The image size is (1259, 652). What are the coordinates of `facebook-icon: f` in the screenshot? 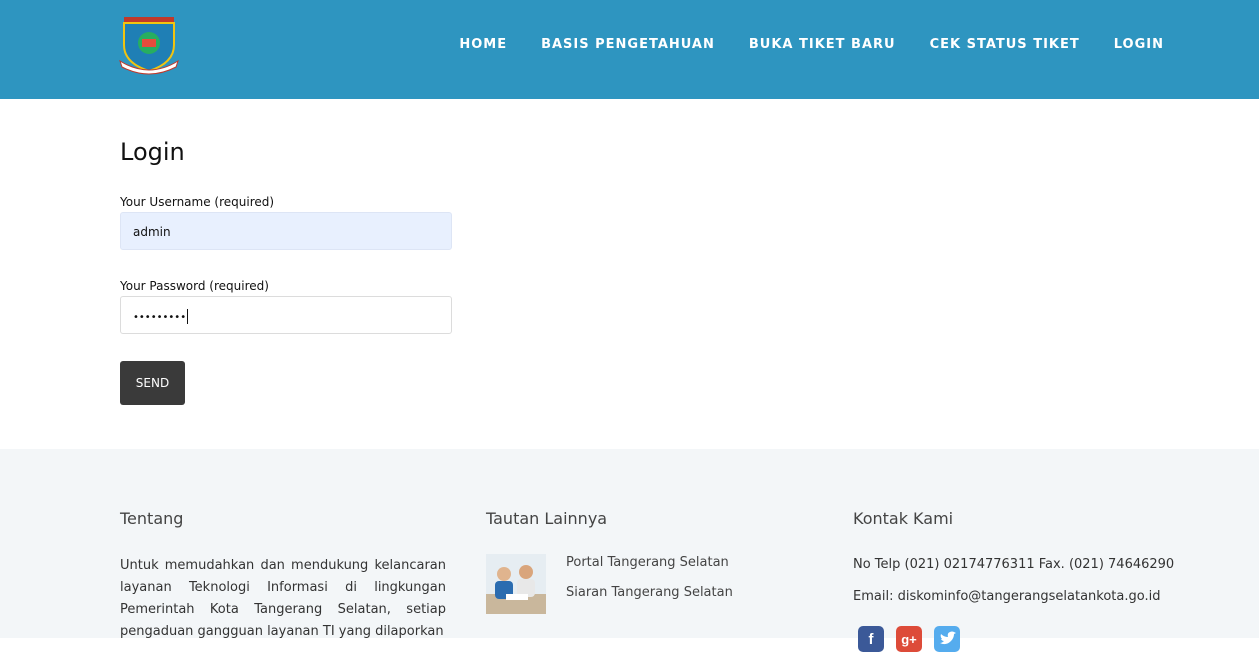 It's located at (871, 639).